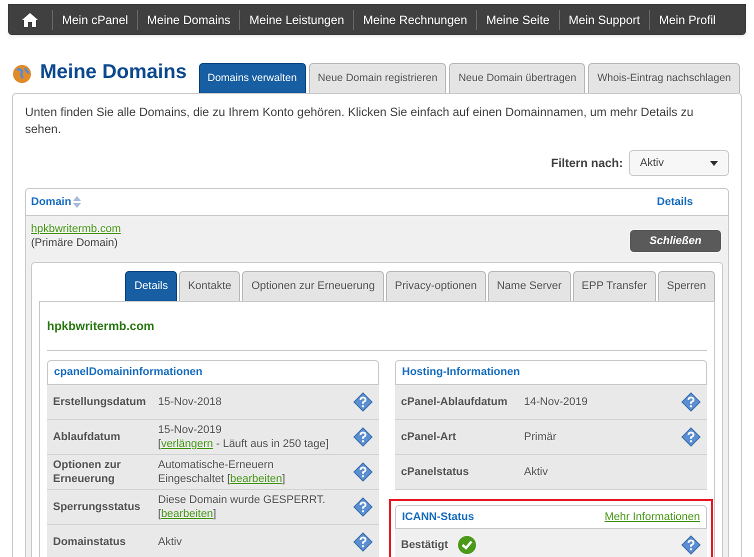 The width and height of the screenshot is (754, 557). I want to click on more-info-link: Mehr Informationen, so click(652, 517).